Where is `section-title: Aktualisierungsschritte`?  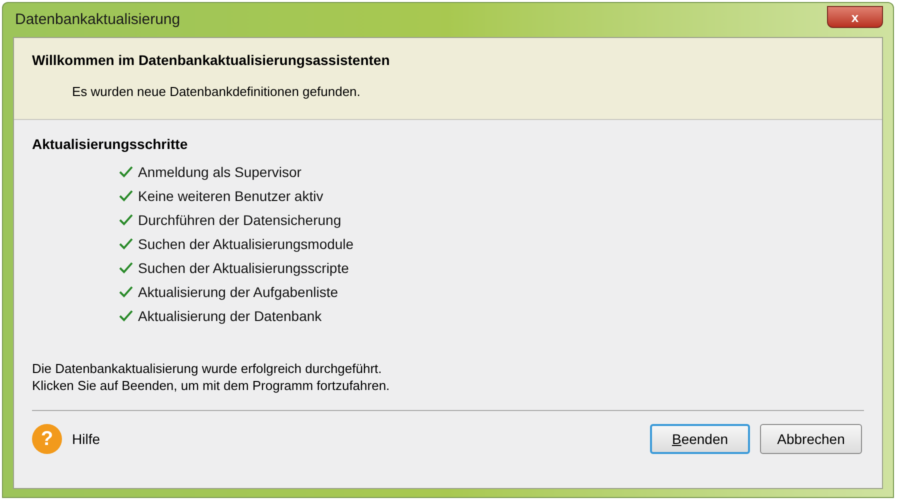
section-title: Aktualisierungsschritte is located at coordinates (110, 144).